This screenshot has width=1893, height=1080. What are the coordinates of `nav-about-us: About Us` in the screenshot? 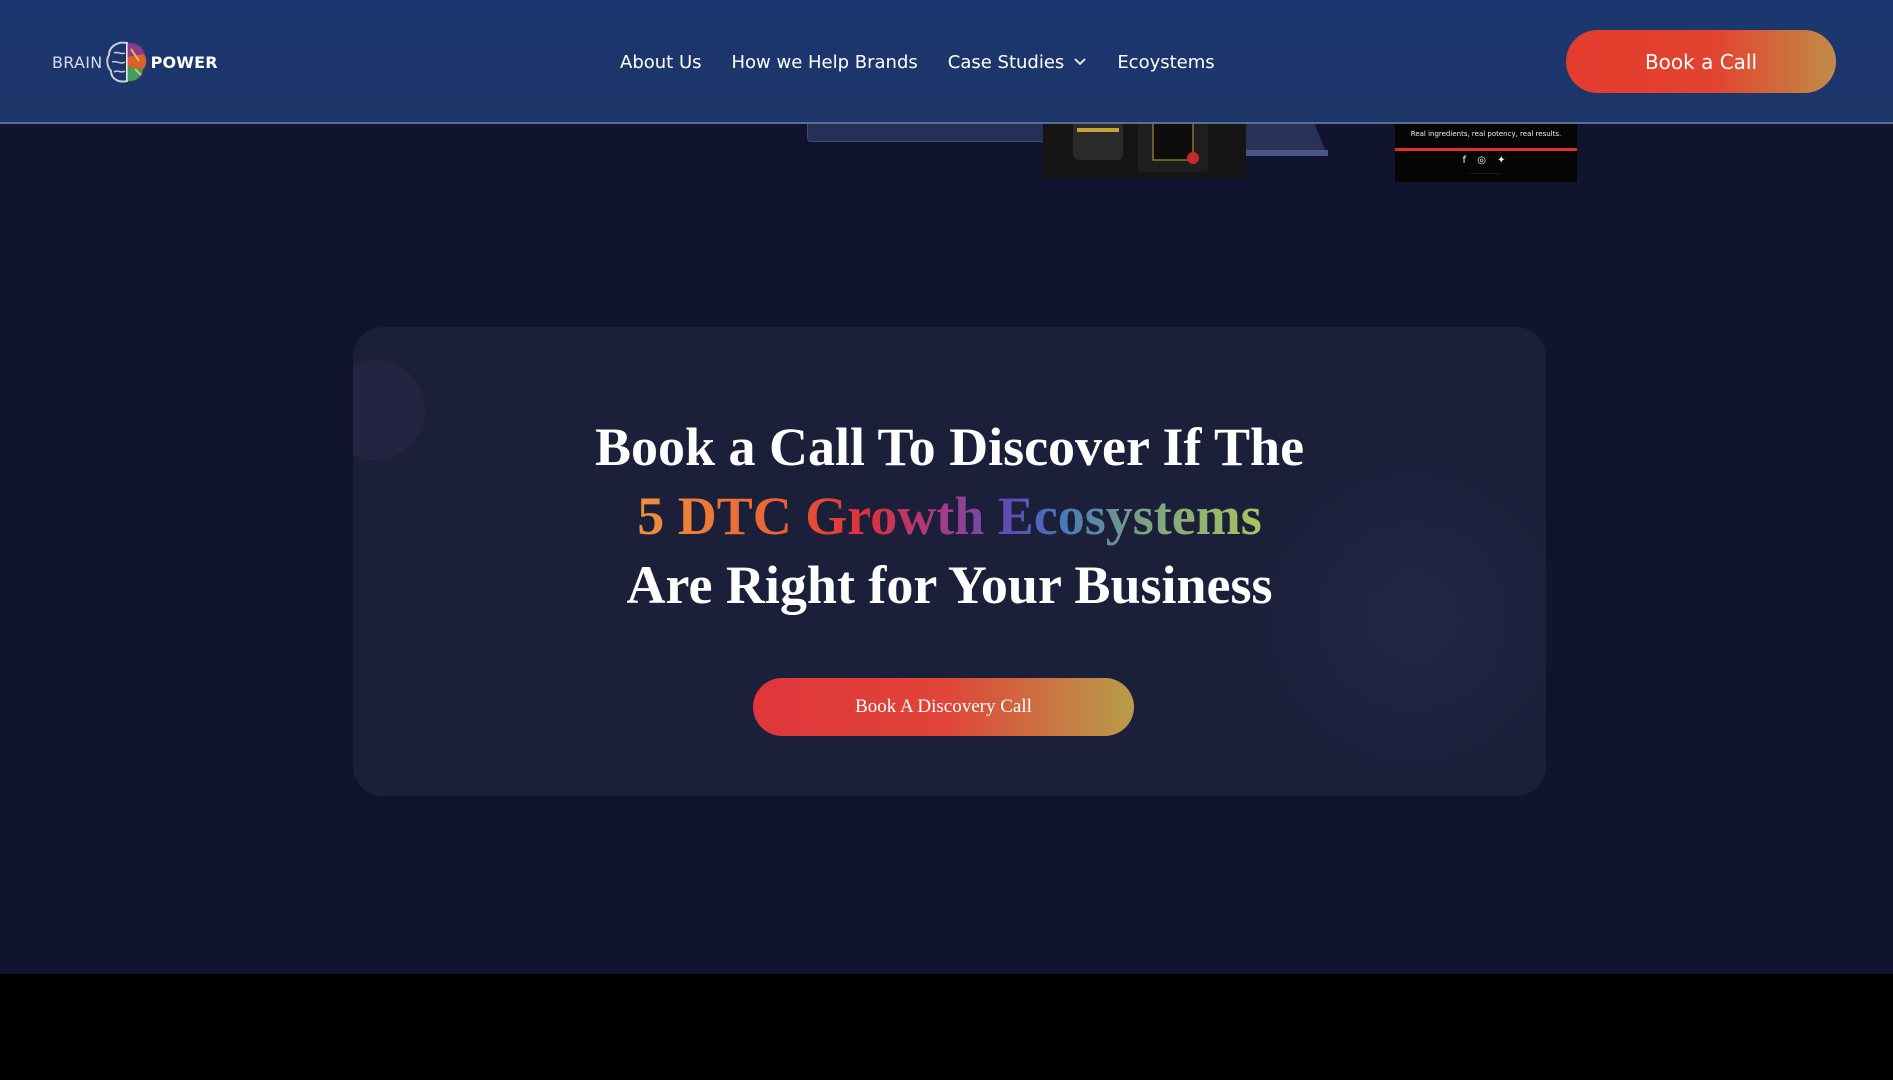 It's located at (661, 62).